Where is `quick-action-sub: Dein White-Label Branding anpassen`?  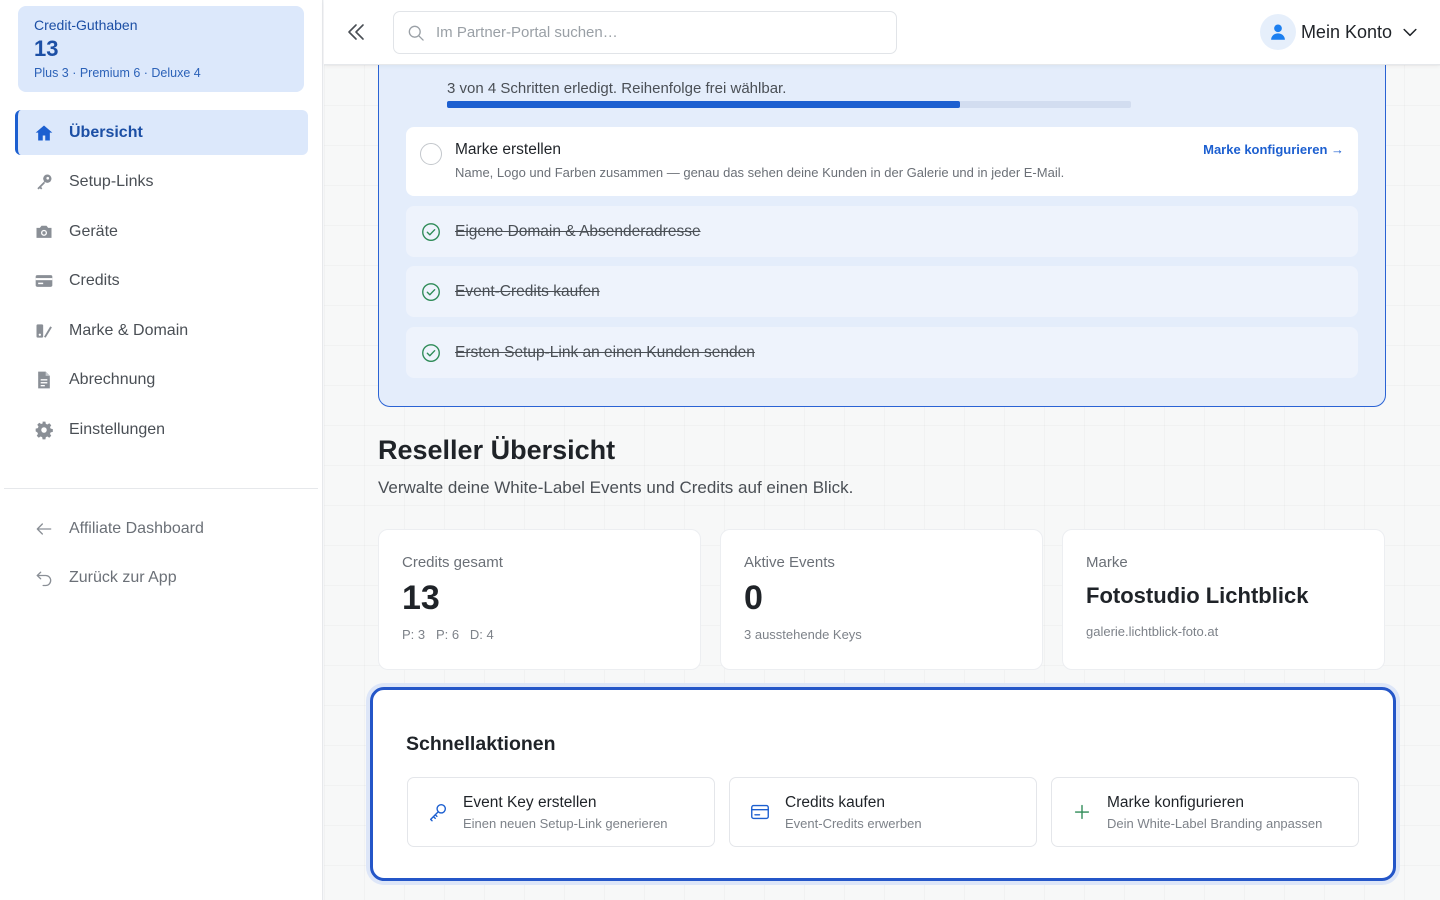
quick-action-sub: Dein White-Label Branding anpassen is located at coordinates (1215, 823).